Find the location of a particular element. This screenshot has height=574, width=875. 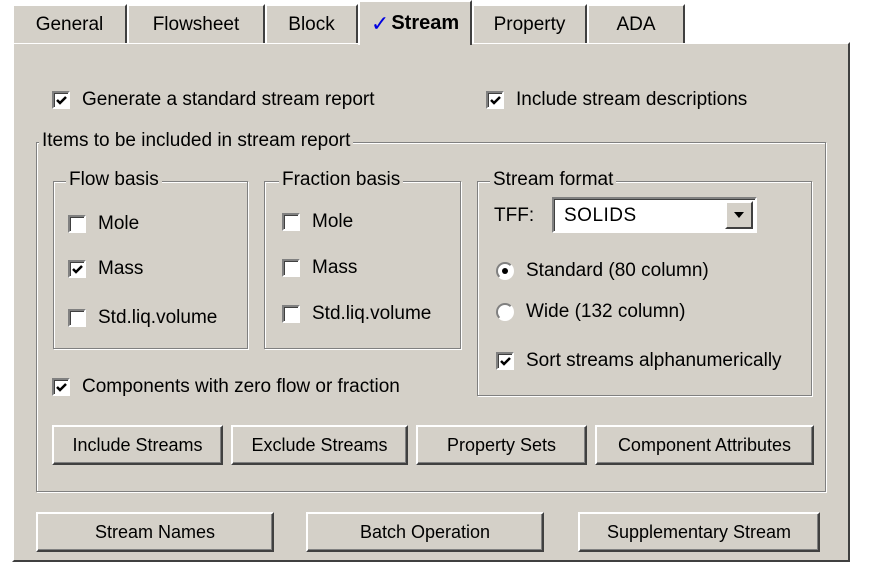

checkmark-icon: ✓ is located at coordinates (380, 23).